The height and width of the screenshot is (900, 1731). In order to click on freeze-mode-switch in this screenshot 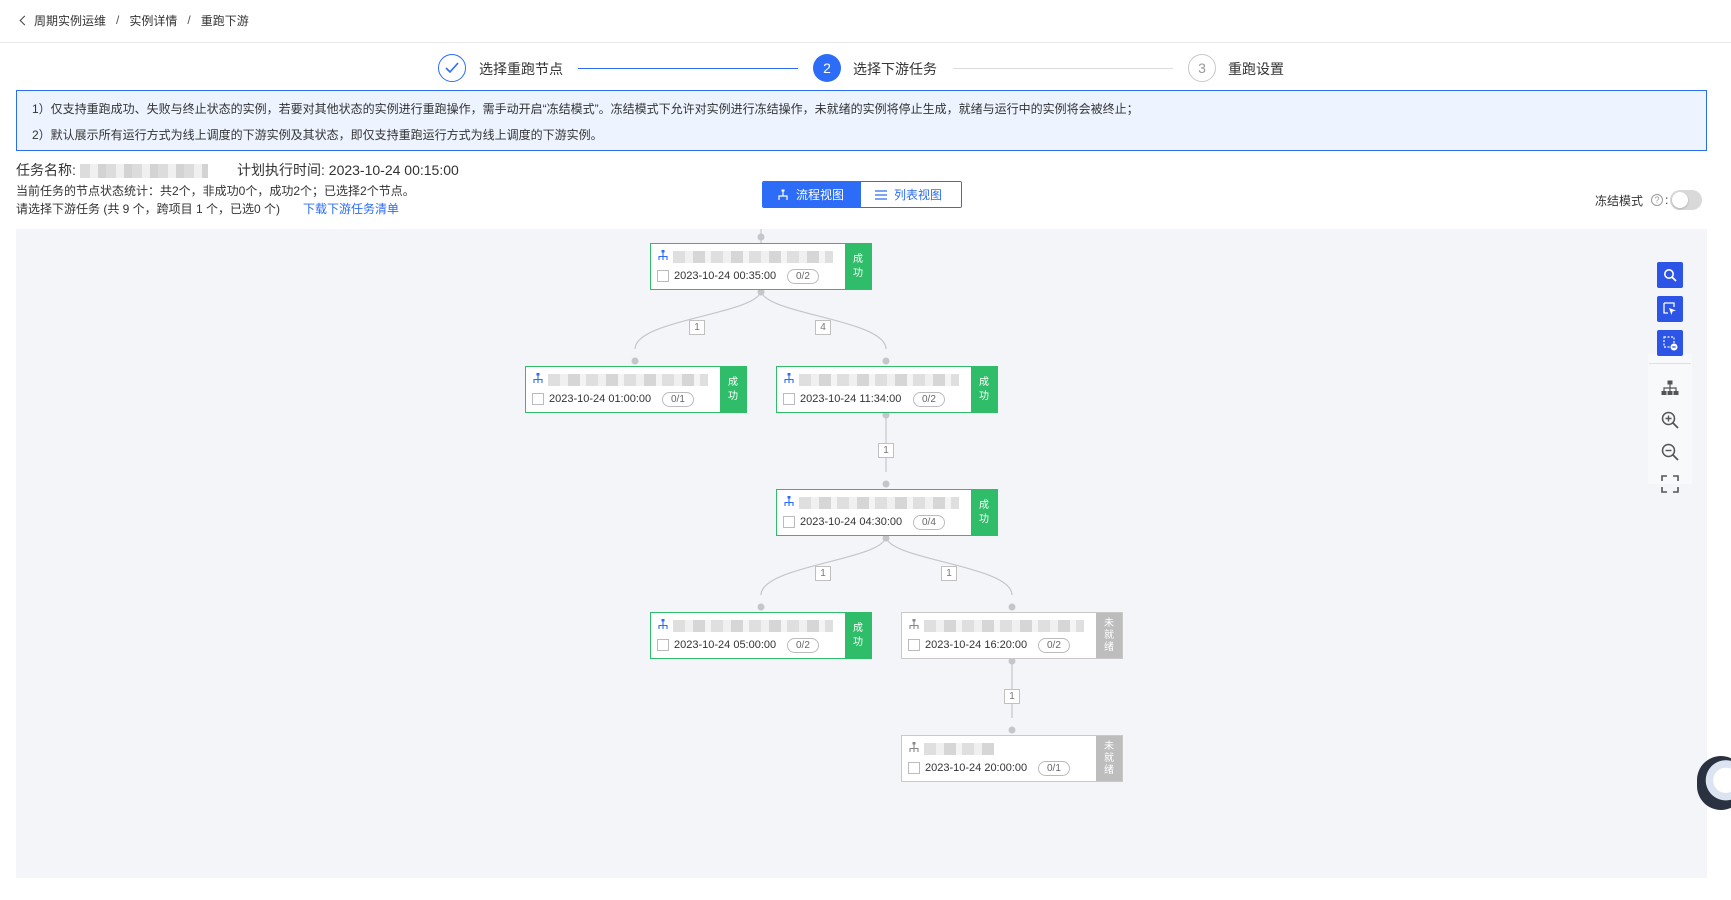, I will do `click(1686, 200)`.